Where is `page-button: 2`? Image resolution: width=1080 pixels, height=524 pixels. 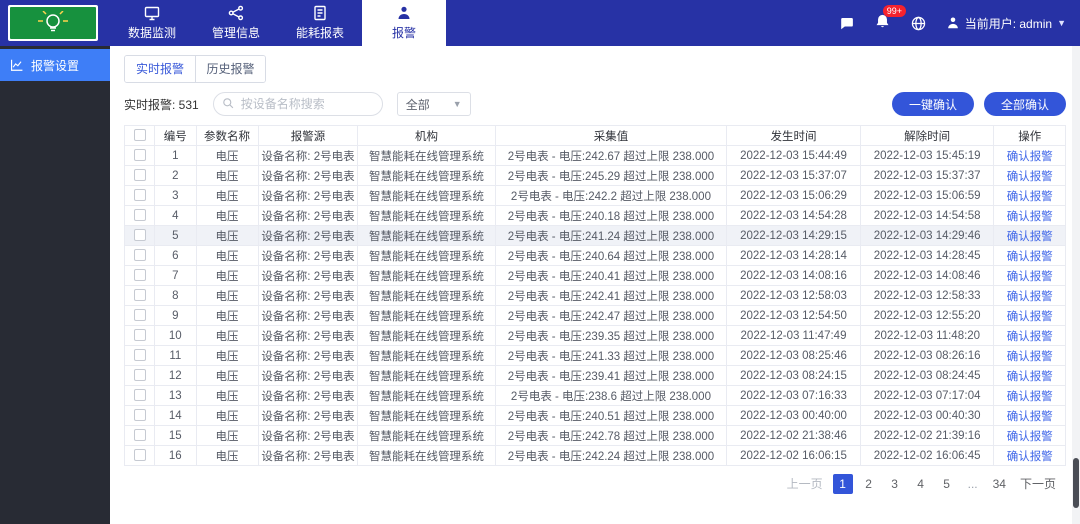 page-button: 2 is located at coordinates (869, 484).